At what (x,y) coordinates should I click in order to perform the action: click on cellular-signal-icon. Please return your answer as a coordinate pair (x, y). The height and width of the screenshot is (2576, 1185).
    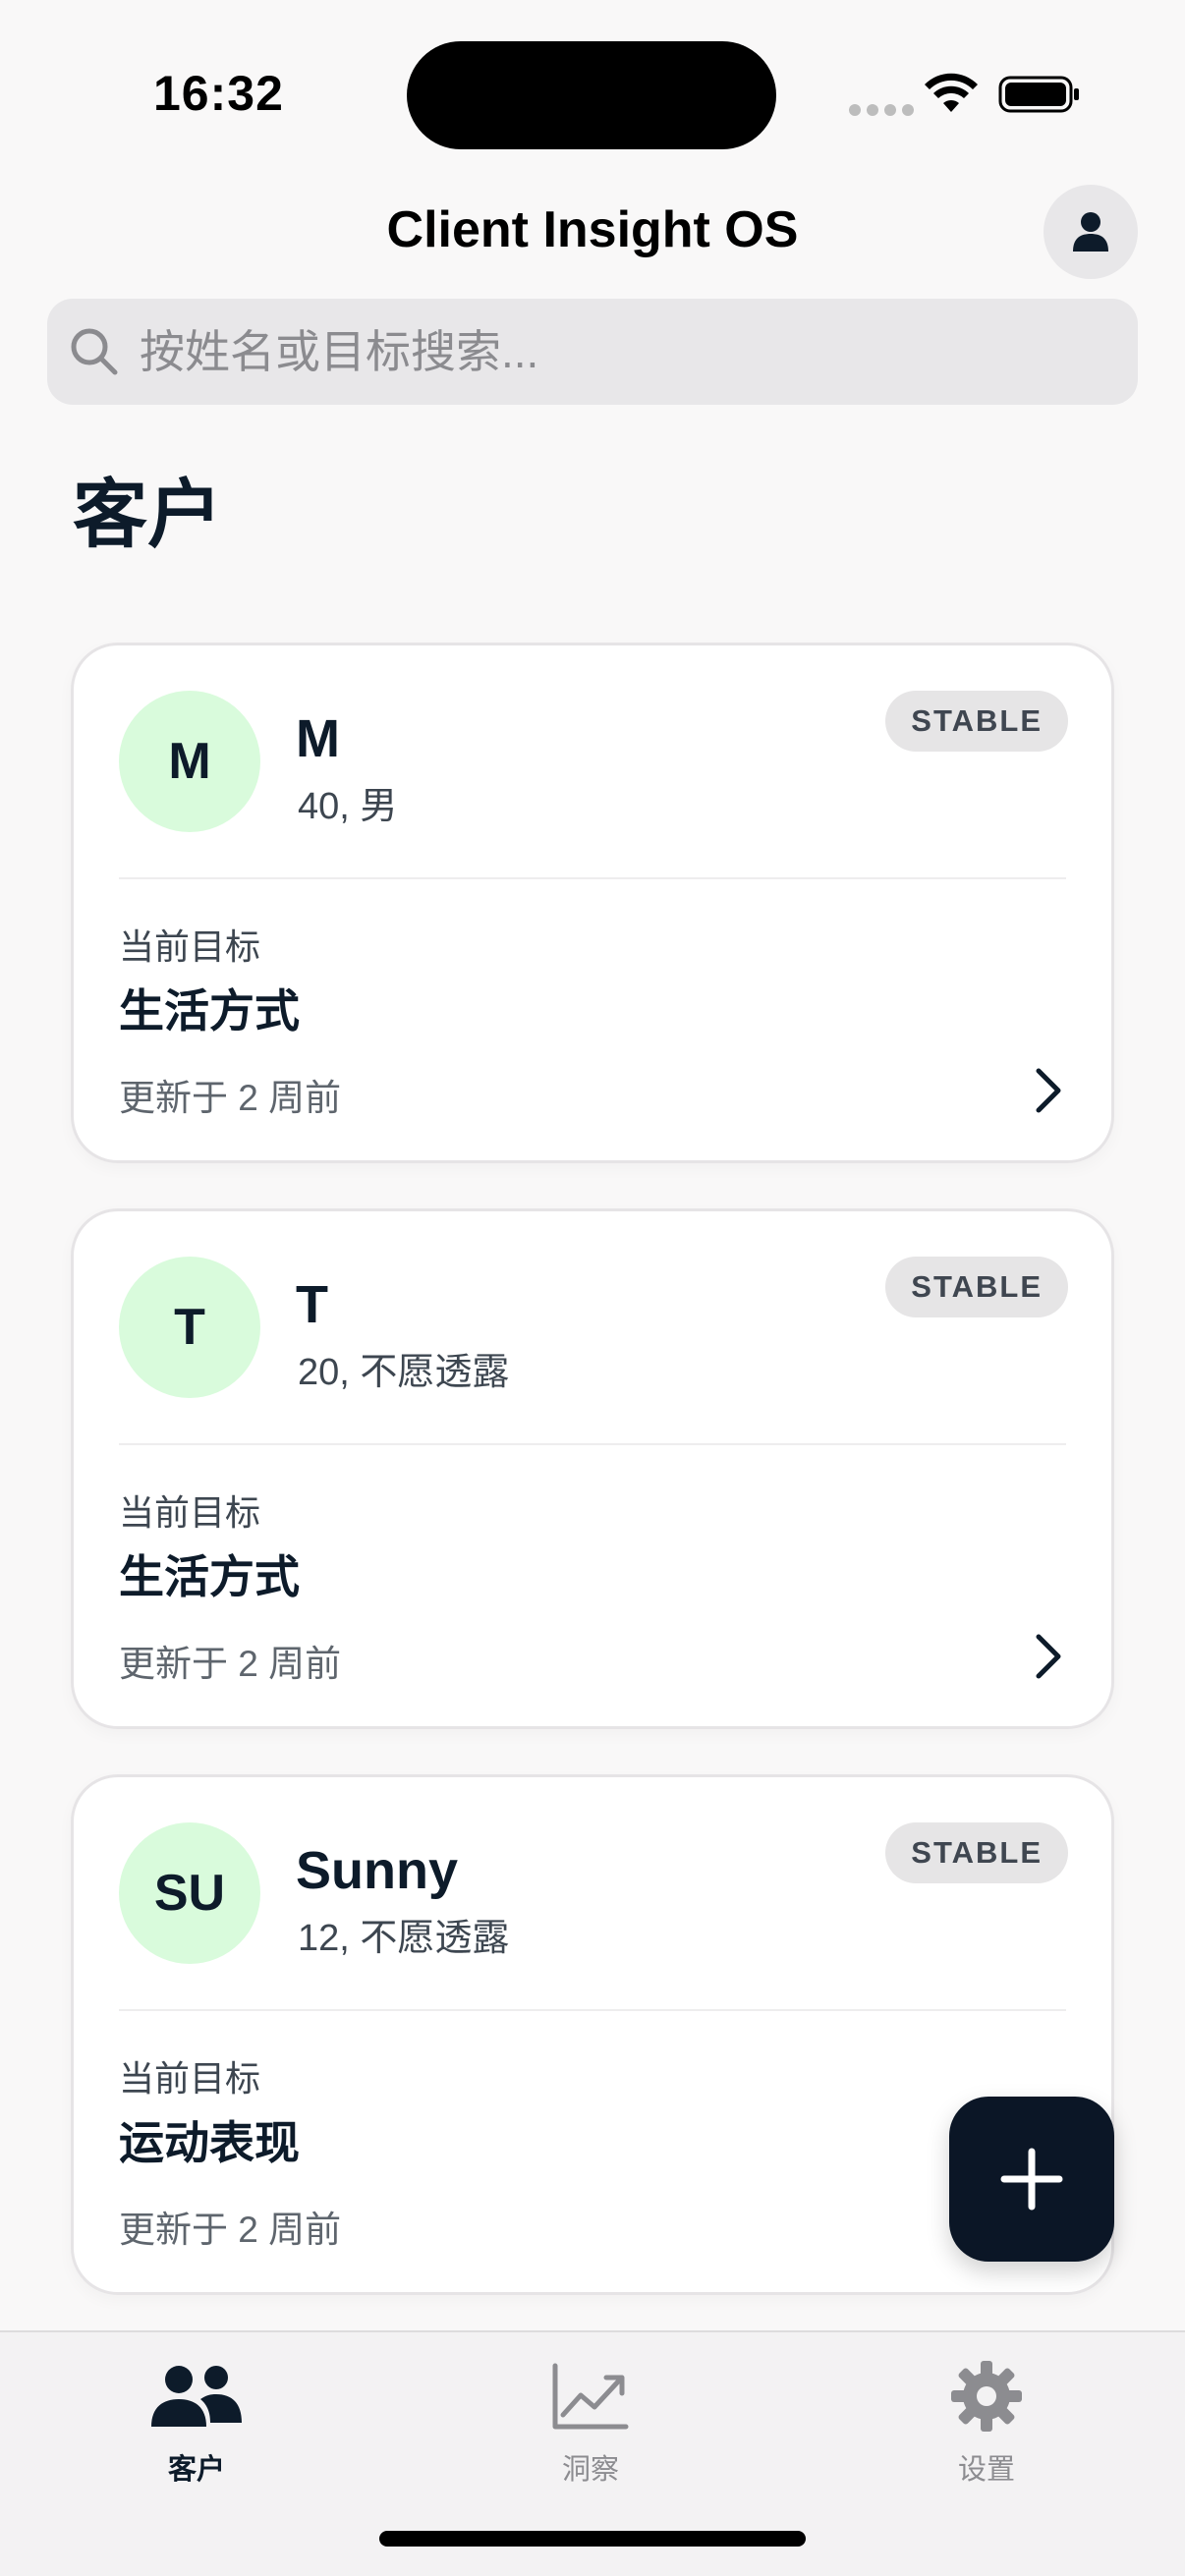
    Looking at the image, I should click on (881, 110).